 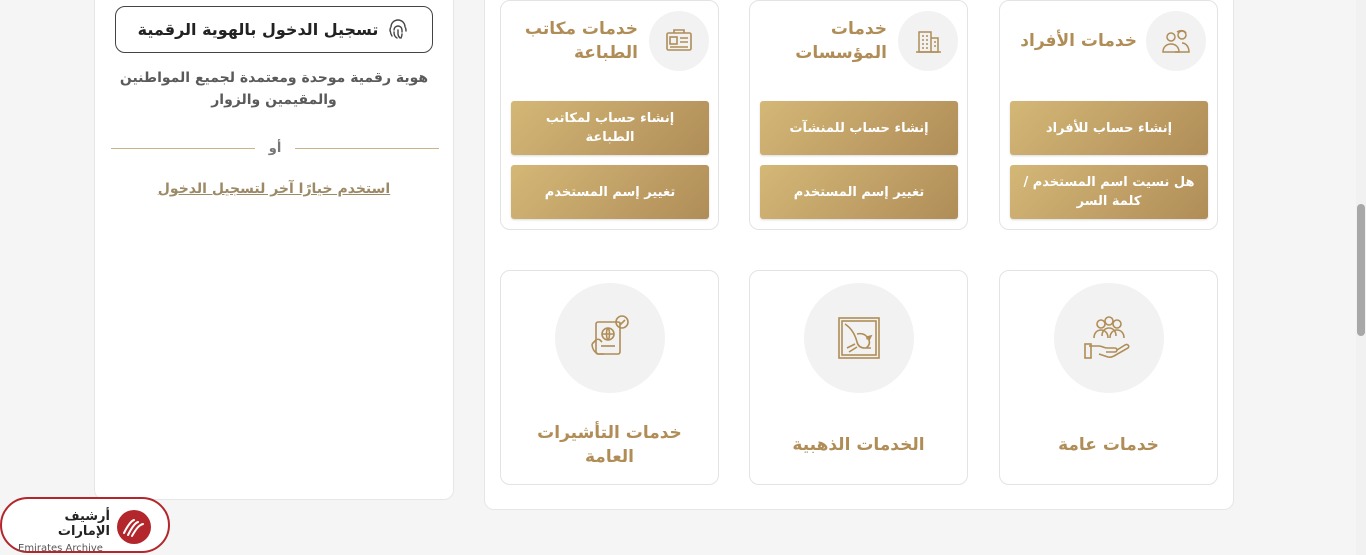 What do you see at coordinates (859, 128) in the screenshot?
I see `create-establishment-account-button: إنشاء حساب للمنشآت` at bounding box center [859, 128].